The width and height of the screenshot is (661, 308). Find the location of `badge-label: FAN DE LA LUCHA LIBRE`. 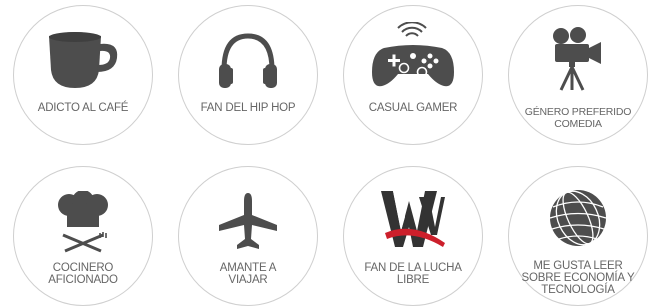

badge-label: FAN DE LA LUCHA LIBRE is located at coordinates (413, 274).